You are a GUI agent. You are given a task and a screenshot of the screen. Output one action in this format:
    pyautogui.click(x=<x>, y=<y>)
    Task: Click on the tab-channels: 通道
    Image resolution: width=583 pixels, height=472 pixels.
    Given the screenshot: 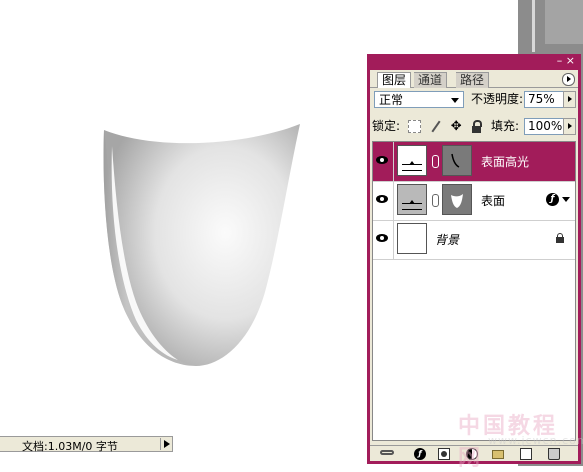 What is the action you would take?
    pyautogui.click(x=431, y=80)
    